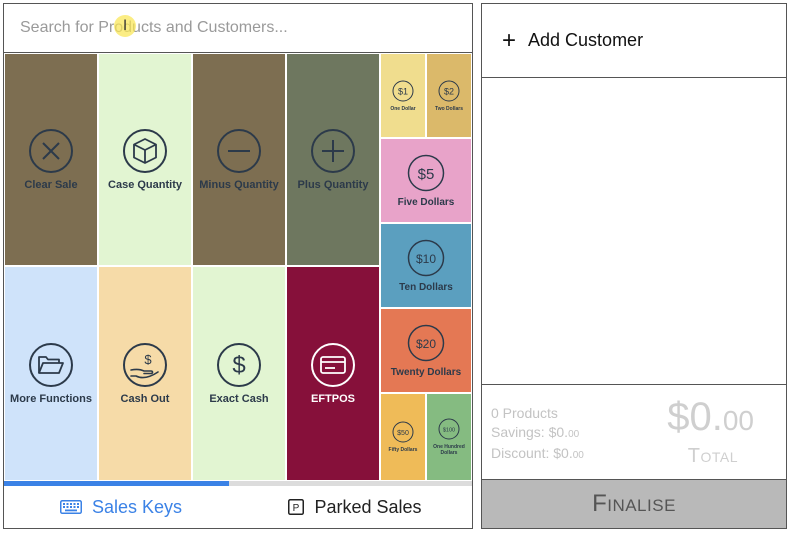  I want to click on total-amount: $0.00, so click(710, 417).